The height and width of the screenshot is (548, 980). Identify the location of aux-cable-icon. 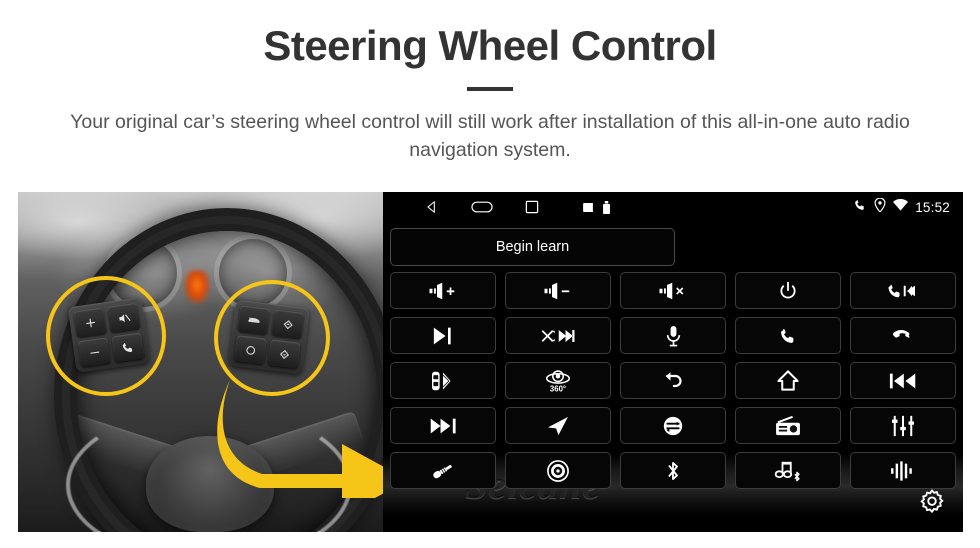
(442, 471).